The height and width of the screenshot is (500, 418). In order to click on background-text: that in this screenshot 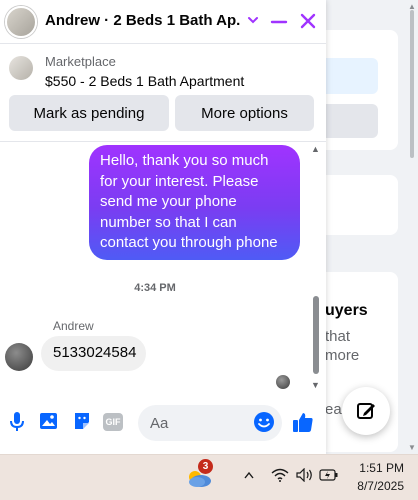, I will do `click(338, 336)`.